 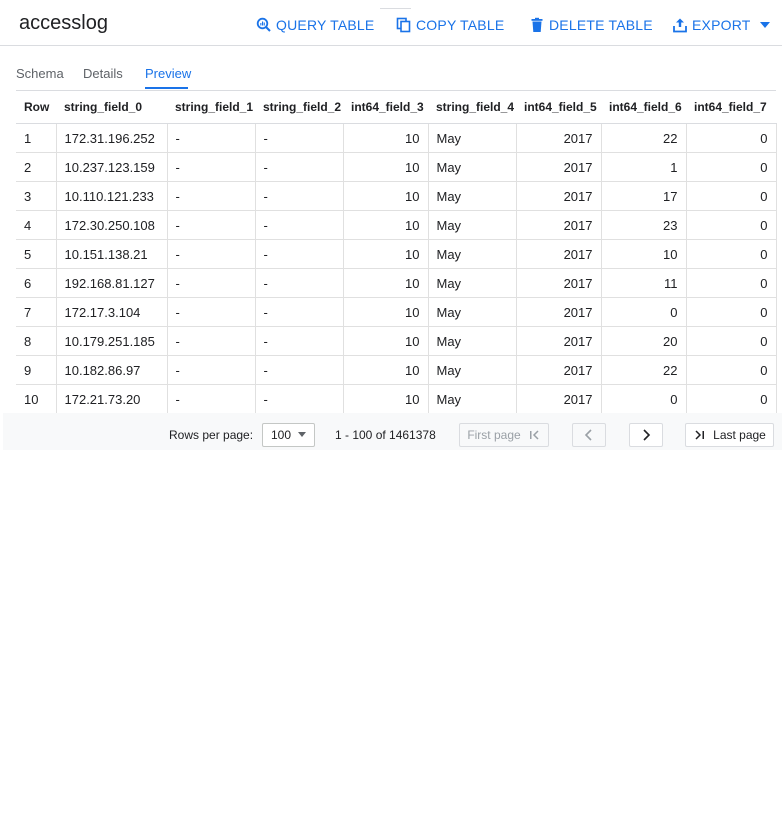 I want to click on row-number-cell: 3, so click(x=36, y=196).